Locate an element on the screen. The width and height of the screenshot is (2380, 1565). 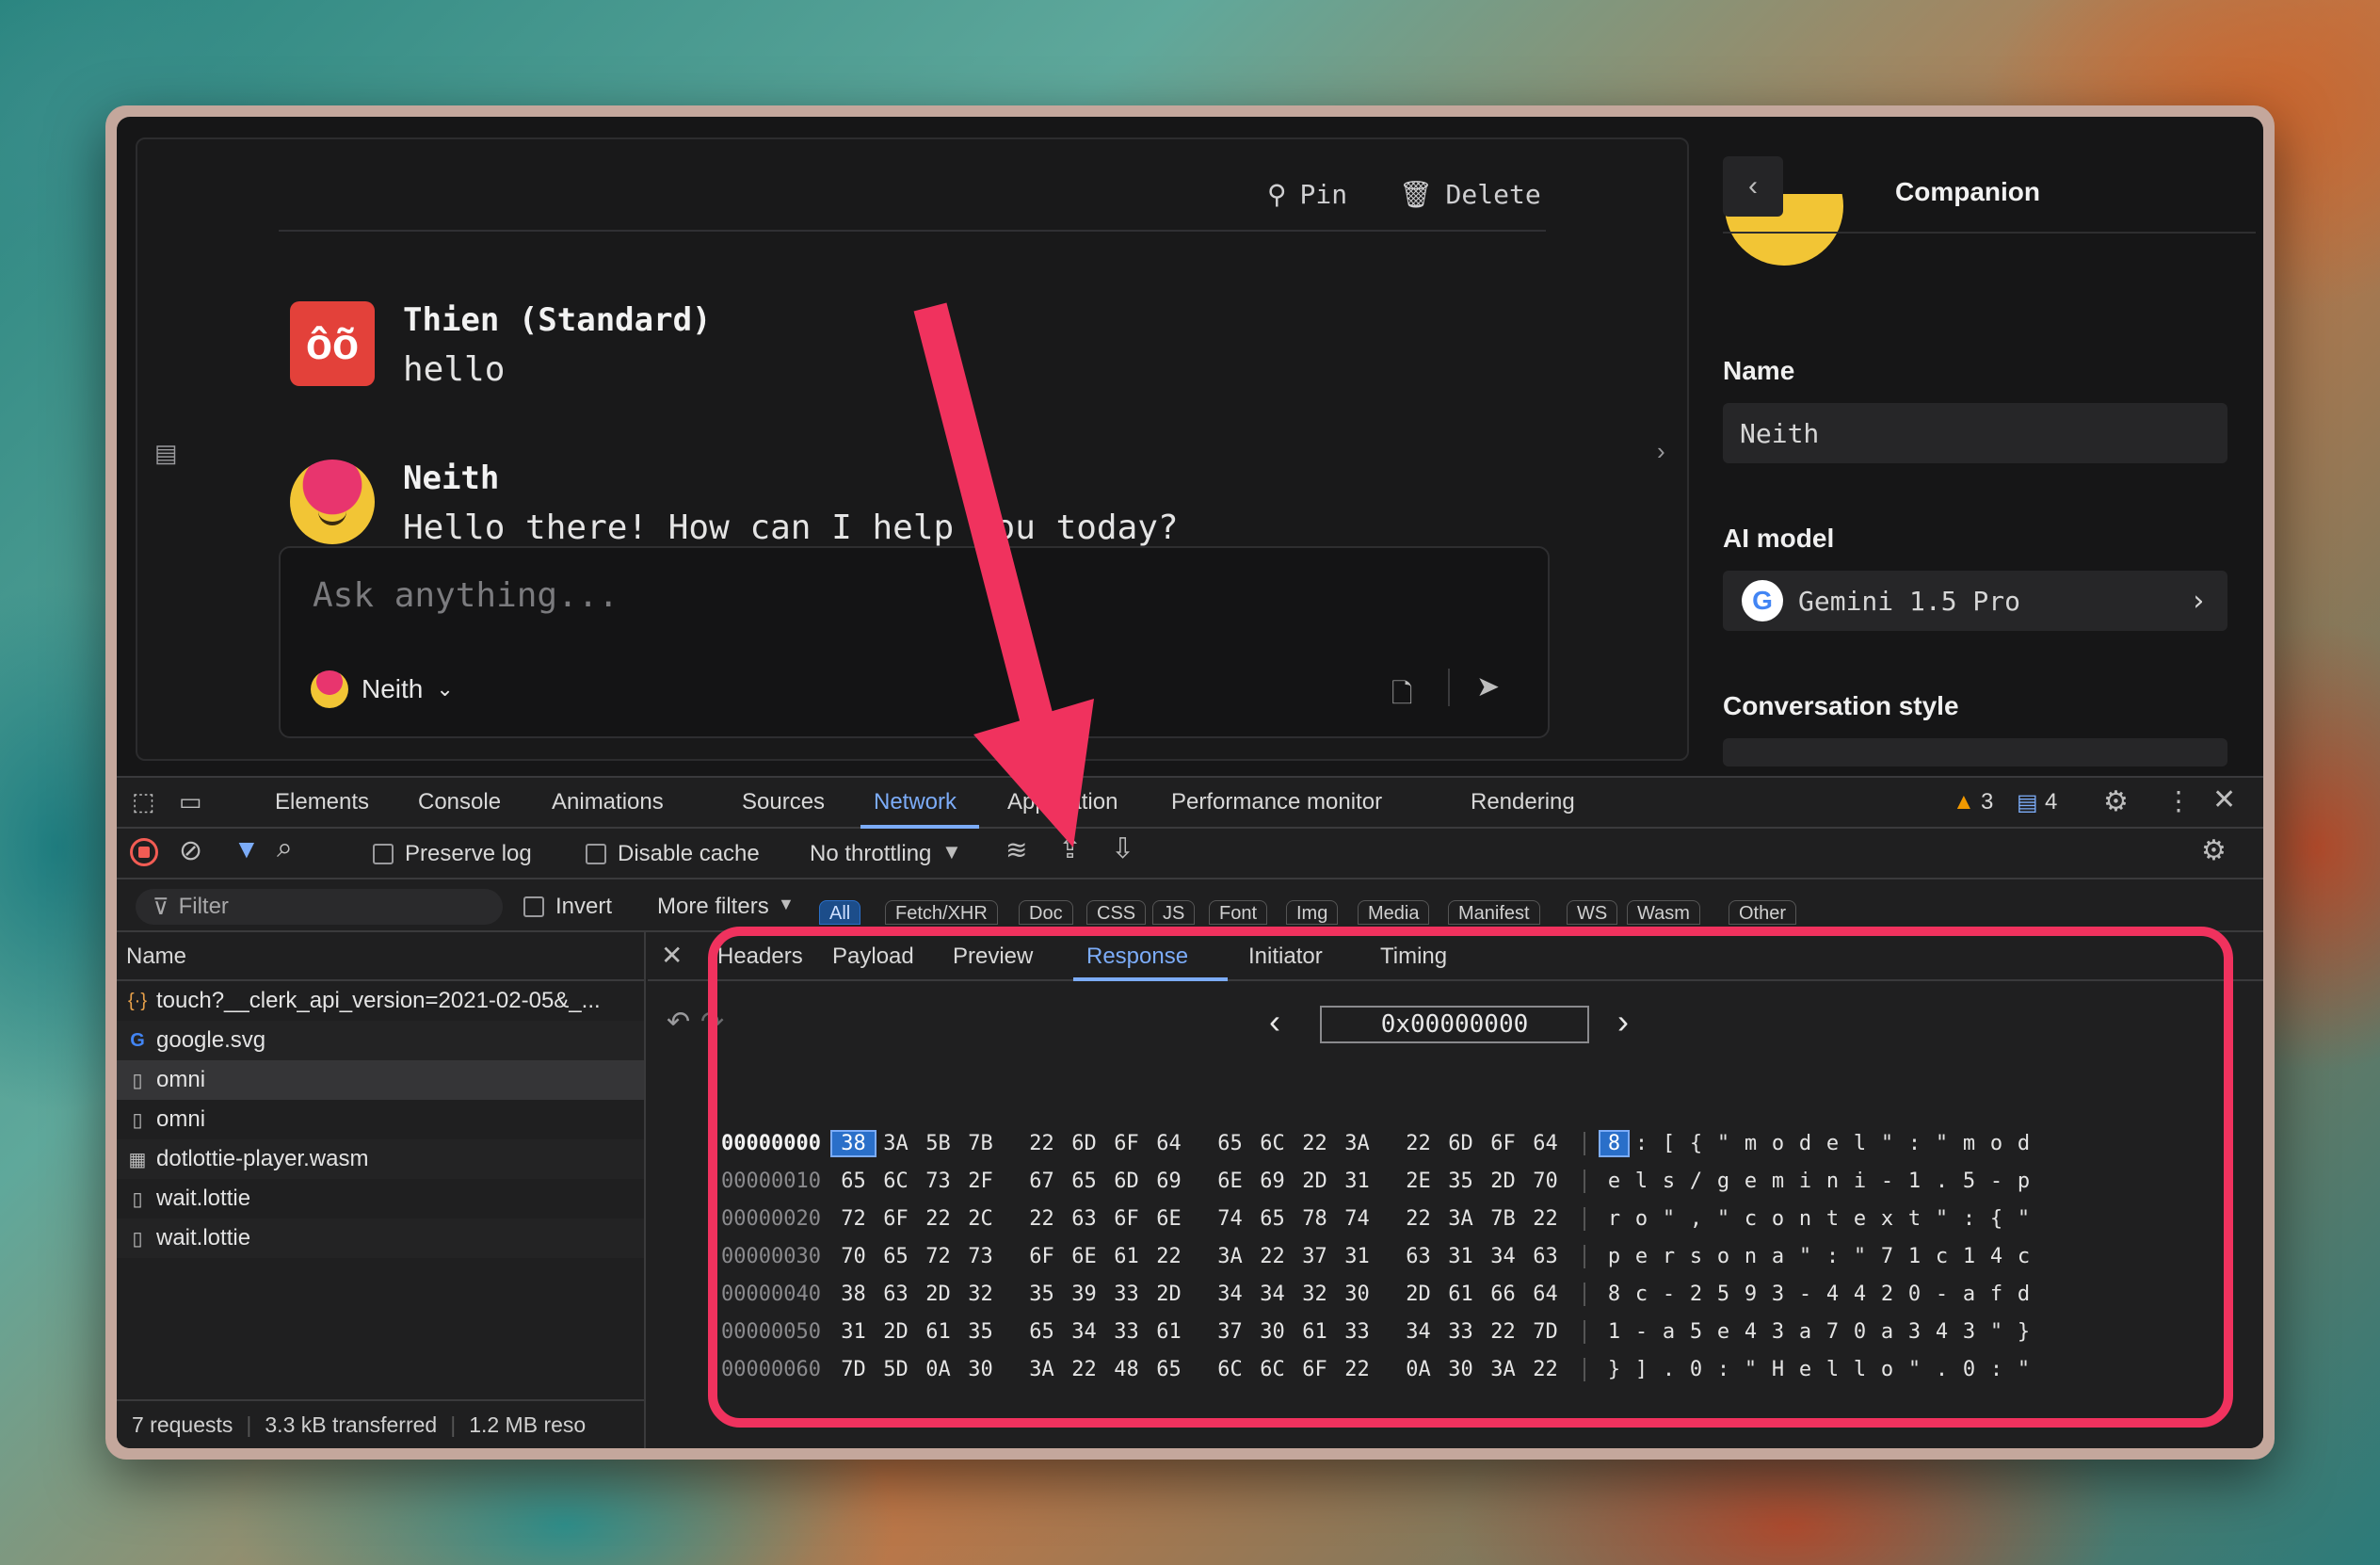
tab-application: Application is located at coordinates (1063, 802).